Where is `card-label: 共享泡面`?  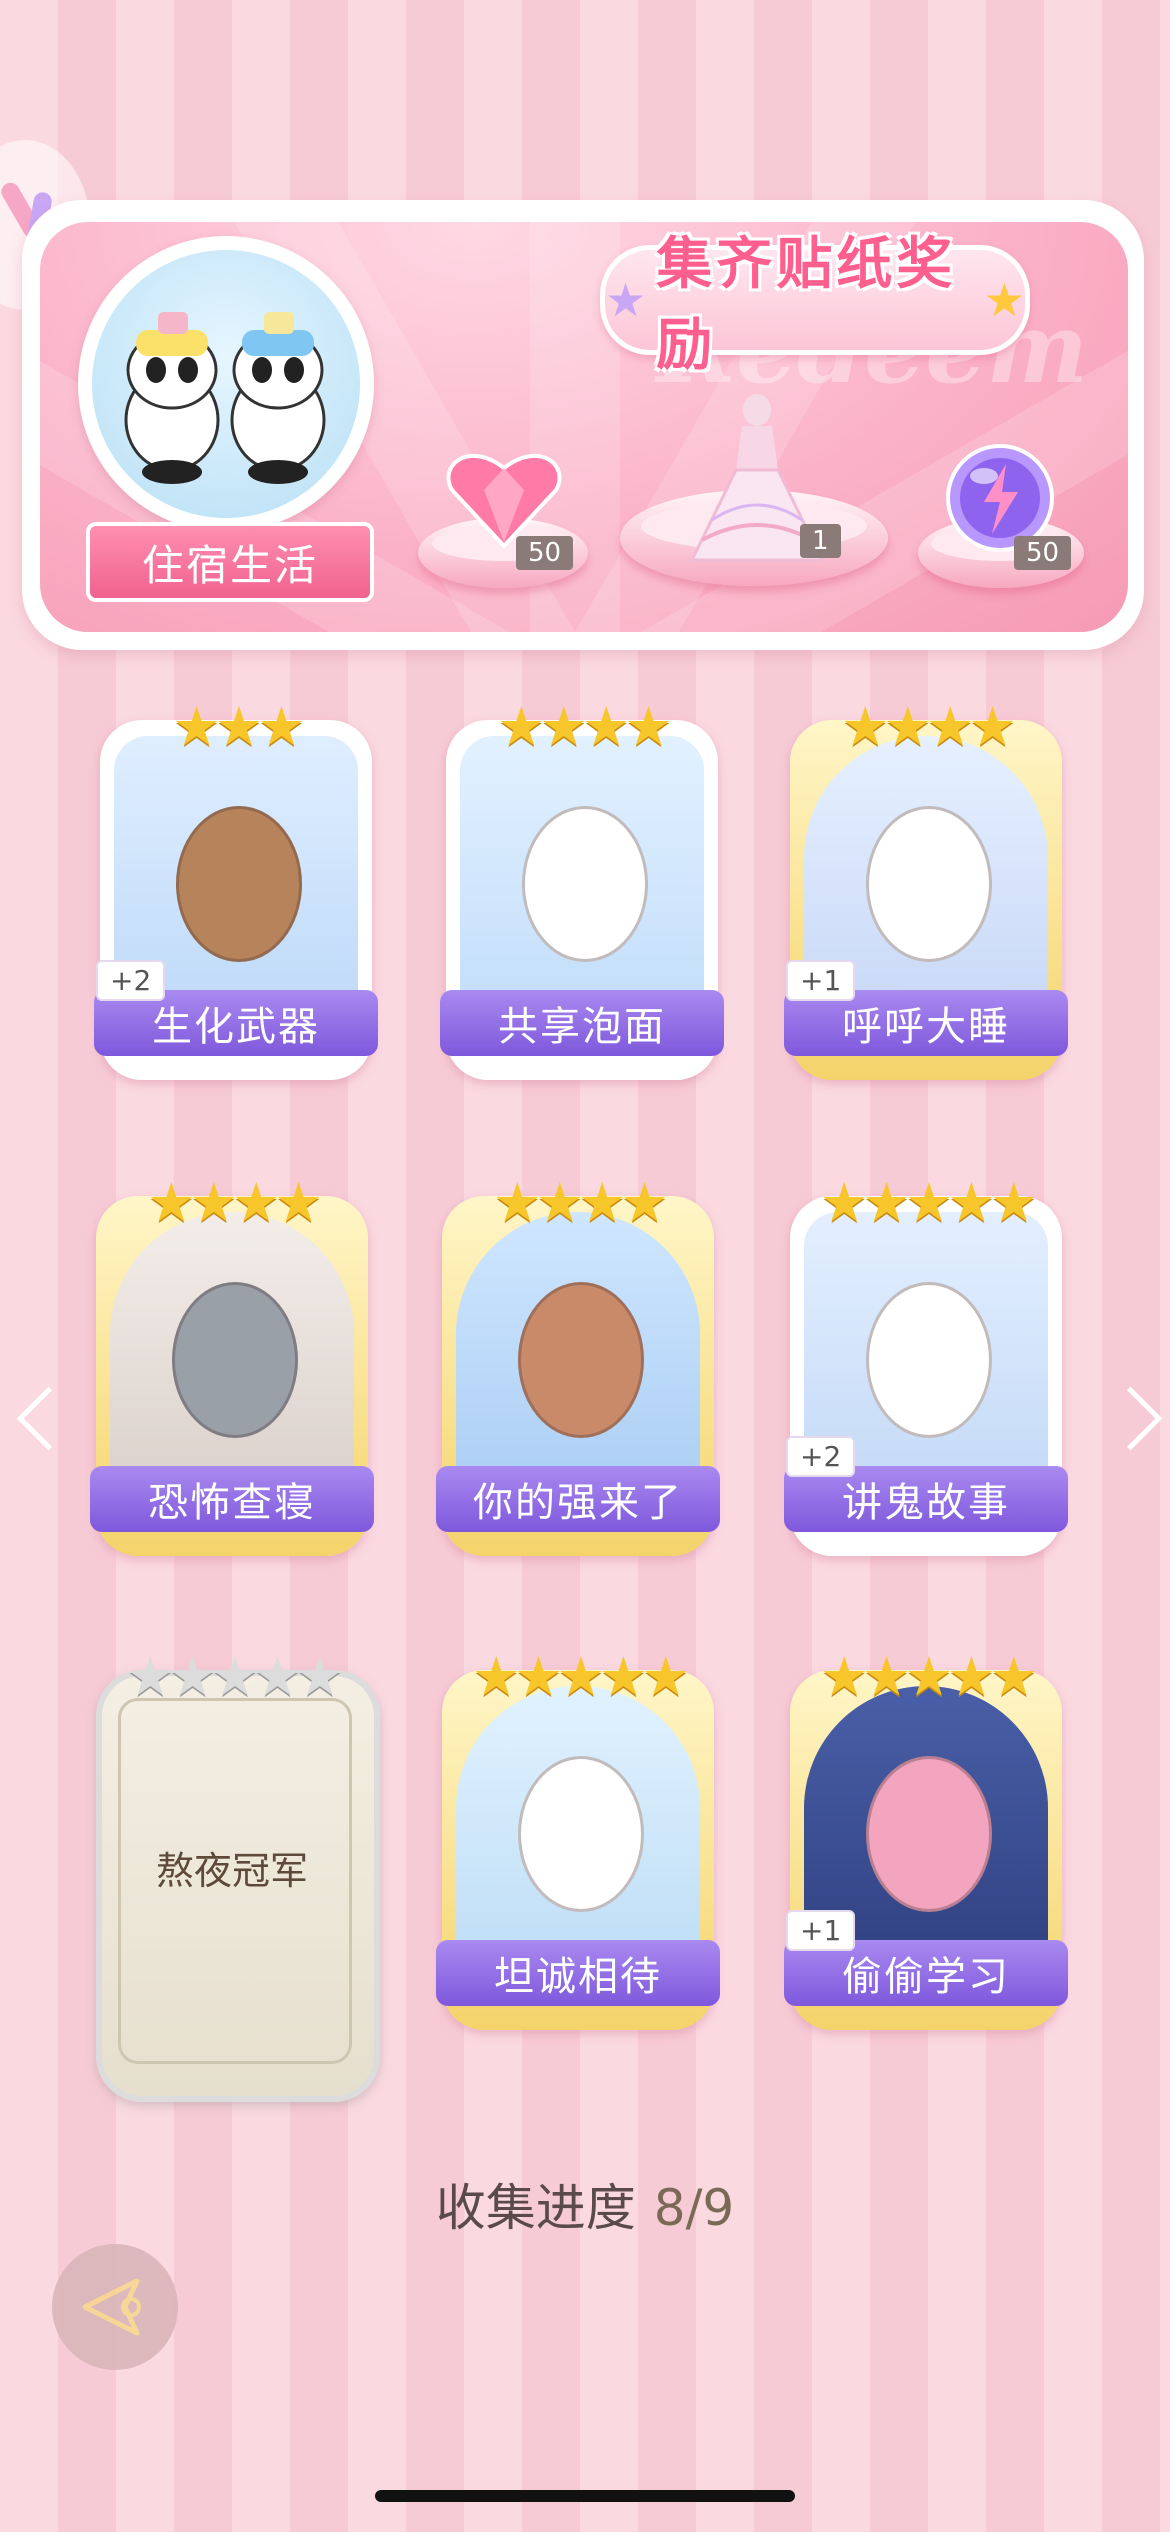
card-label: 共享泡面 is located at coordinates (582, 1027).